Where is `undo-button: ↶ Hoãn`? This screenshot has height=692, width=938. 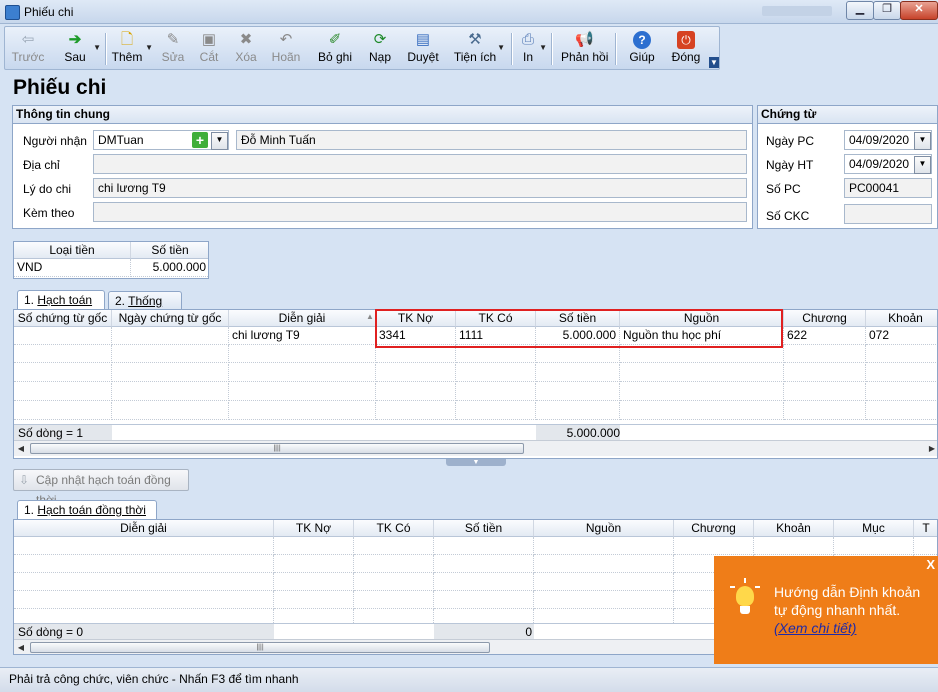 undo-button: ↶ Hoãn is located at coordinates (286, 49).